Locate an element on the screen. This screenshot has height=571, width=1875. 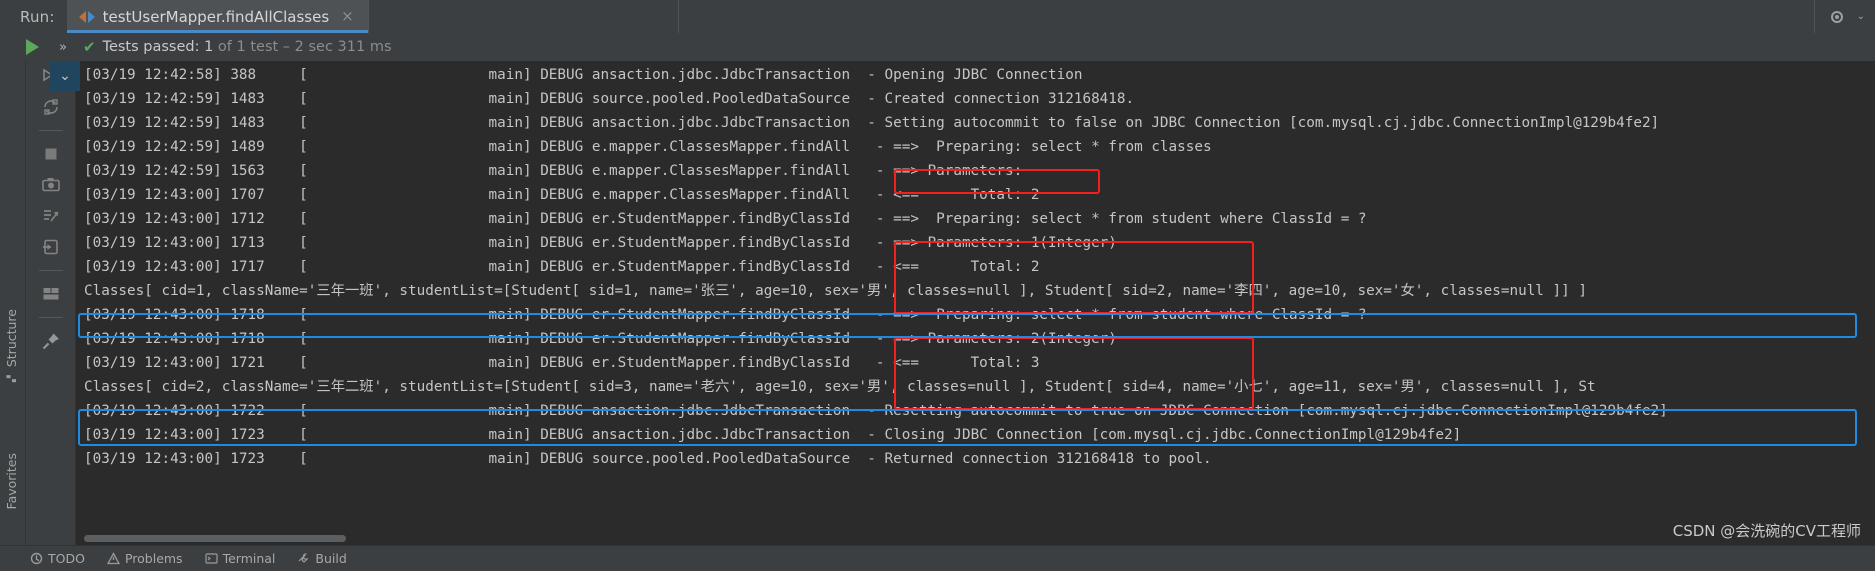
structure-icon is located at coordinates (12, 378).